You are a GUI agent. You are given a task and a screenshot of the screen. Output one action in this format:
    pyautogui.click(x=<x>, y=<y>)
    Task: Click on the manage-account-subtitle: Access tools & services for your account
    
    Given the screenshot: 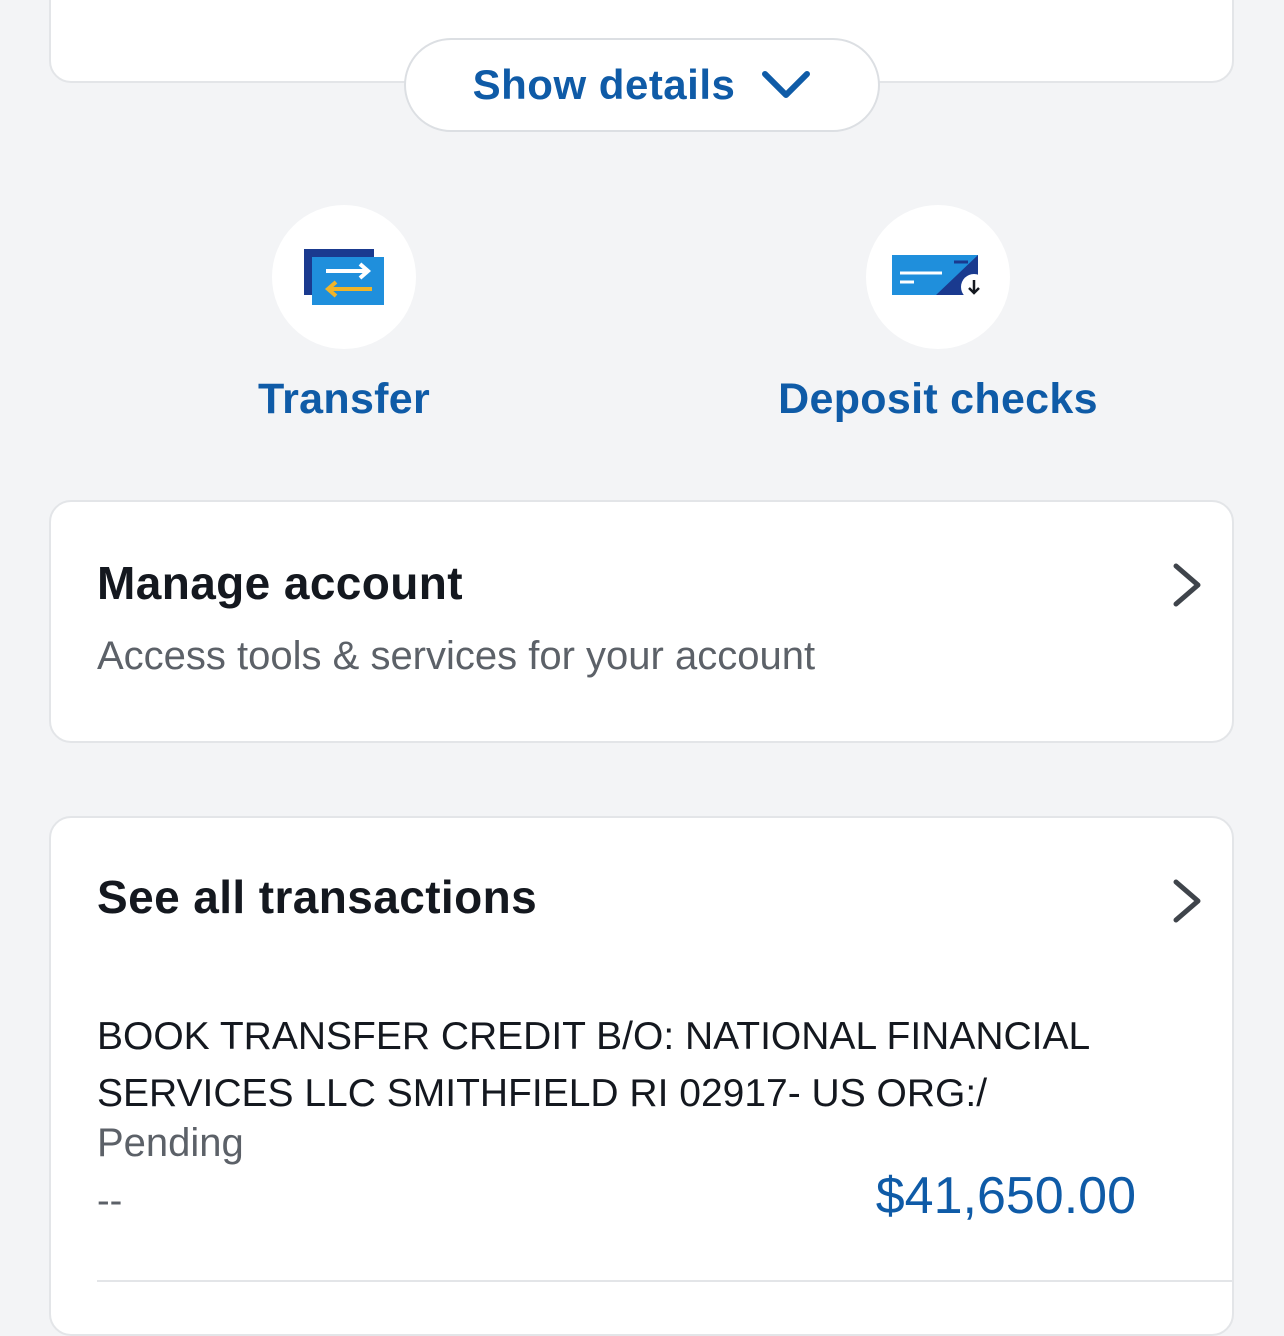 What is the action you would take?
    pyautogui.click(x=456, y=656)
    